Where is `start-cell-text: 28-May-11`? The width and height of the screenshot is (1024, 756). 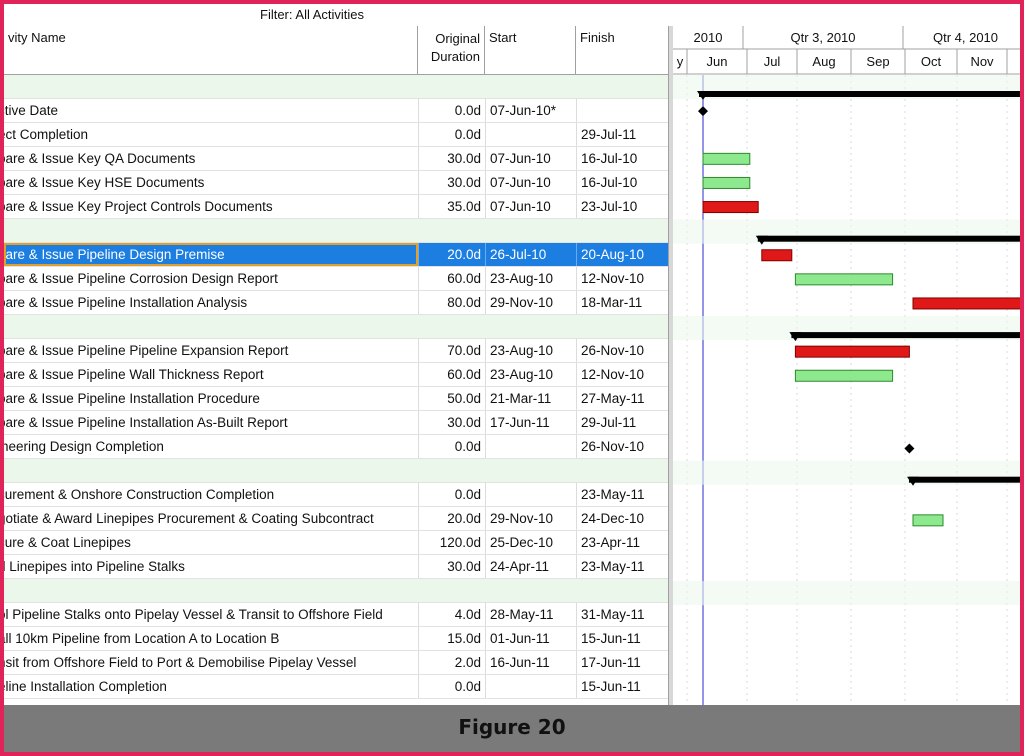 start-cell-text: 28-May-11 is located at coordinates (522, 614).